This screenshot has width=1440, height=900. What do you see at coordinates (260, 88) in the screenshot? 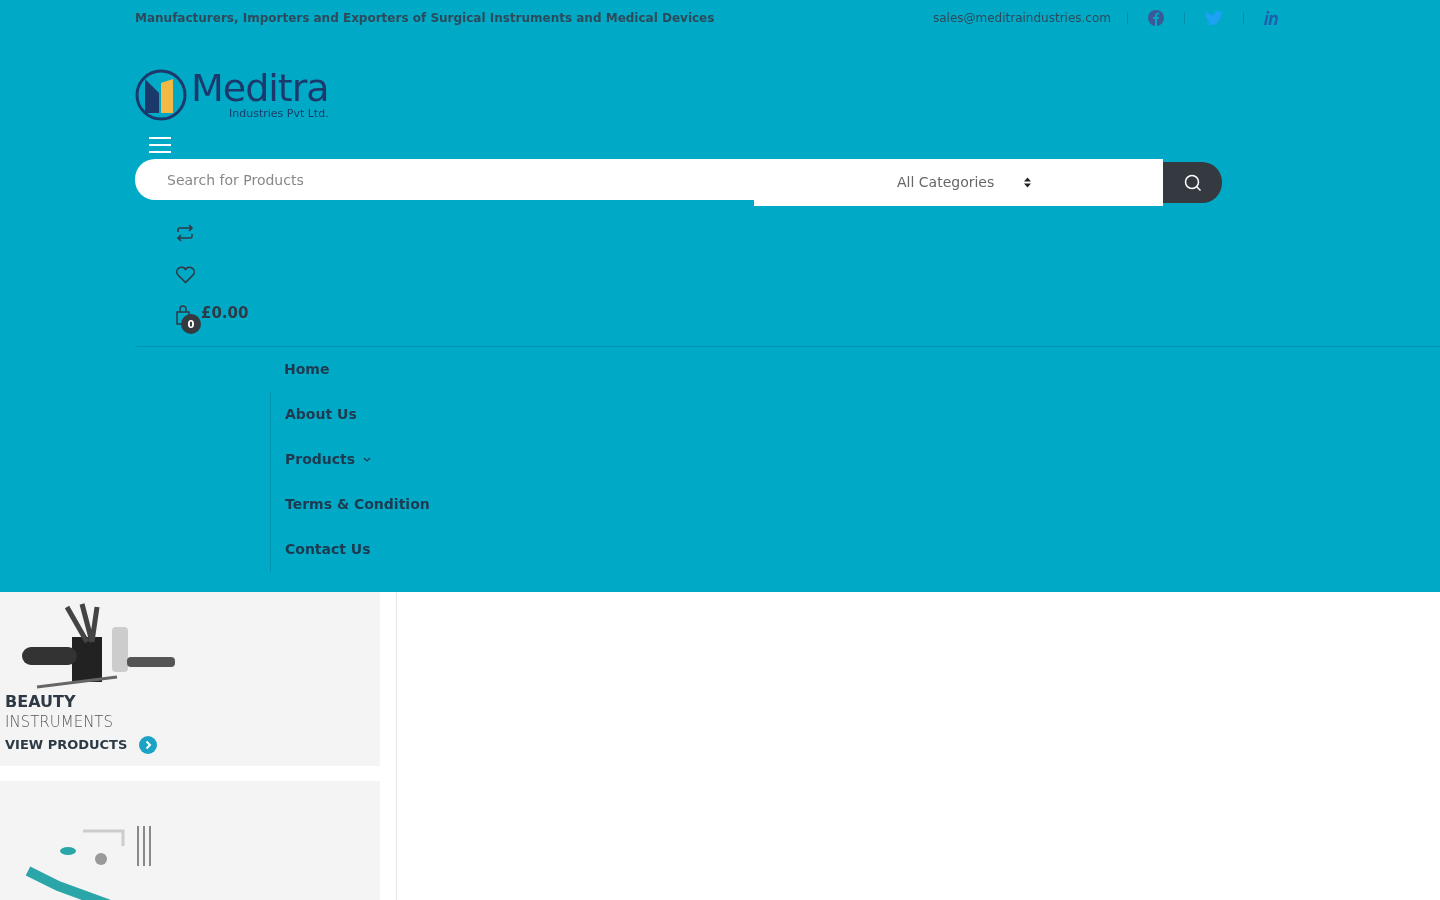
I see `logo-wordmark: Meditra` at bounding box center [260, 88].